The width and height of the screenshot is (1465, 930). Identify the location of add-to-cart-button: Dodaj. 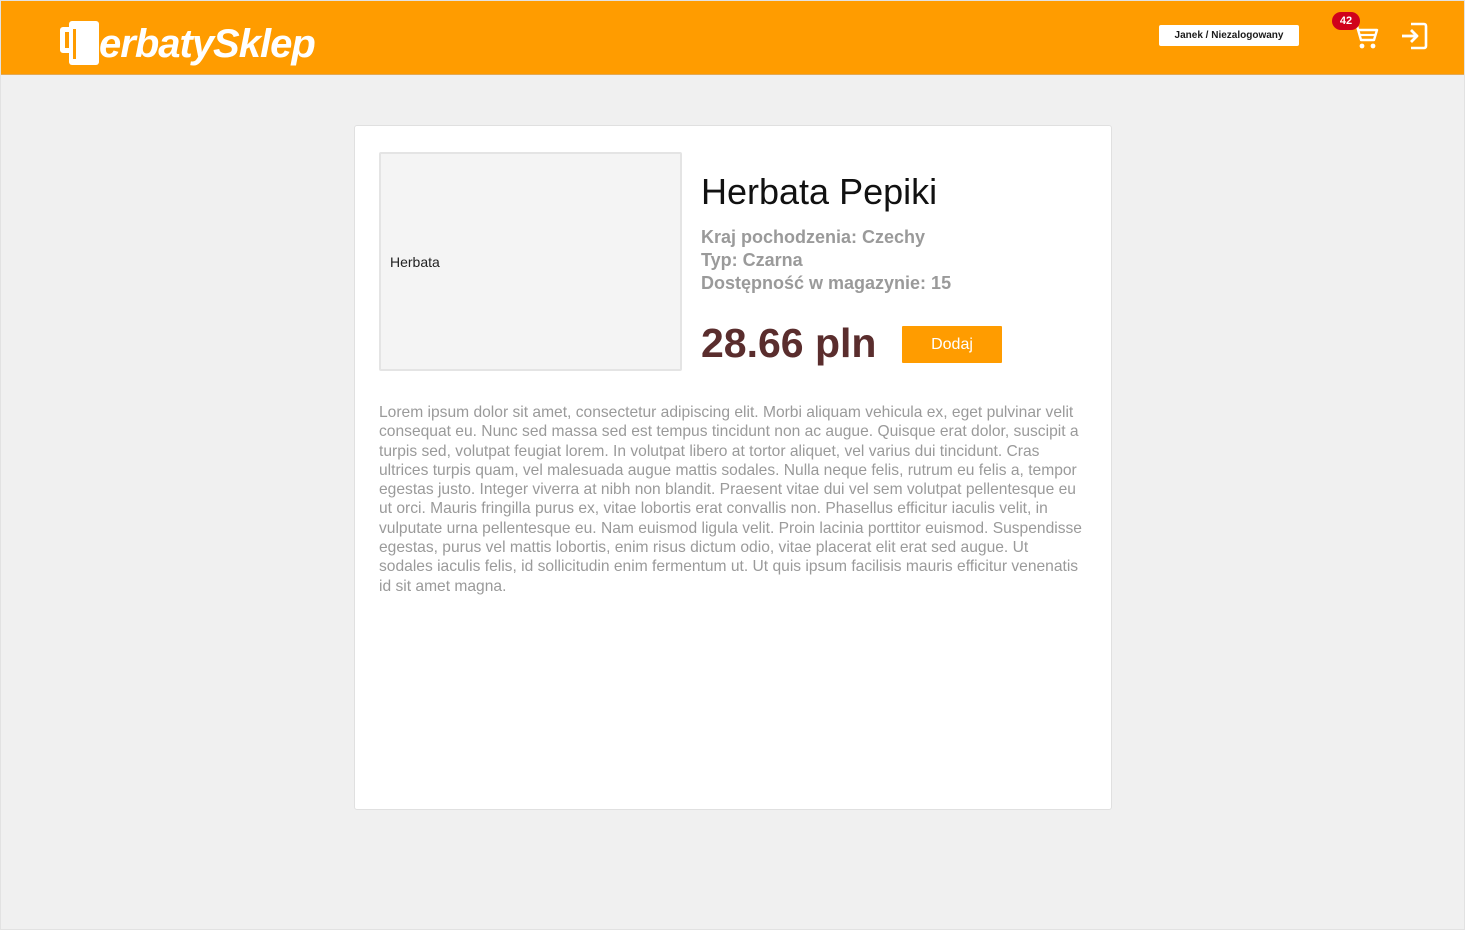
(952, 344).